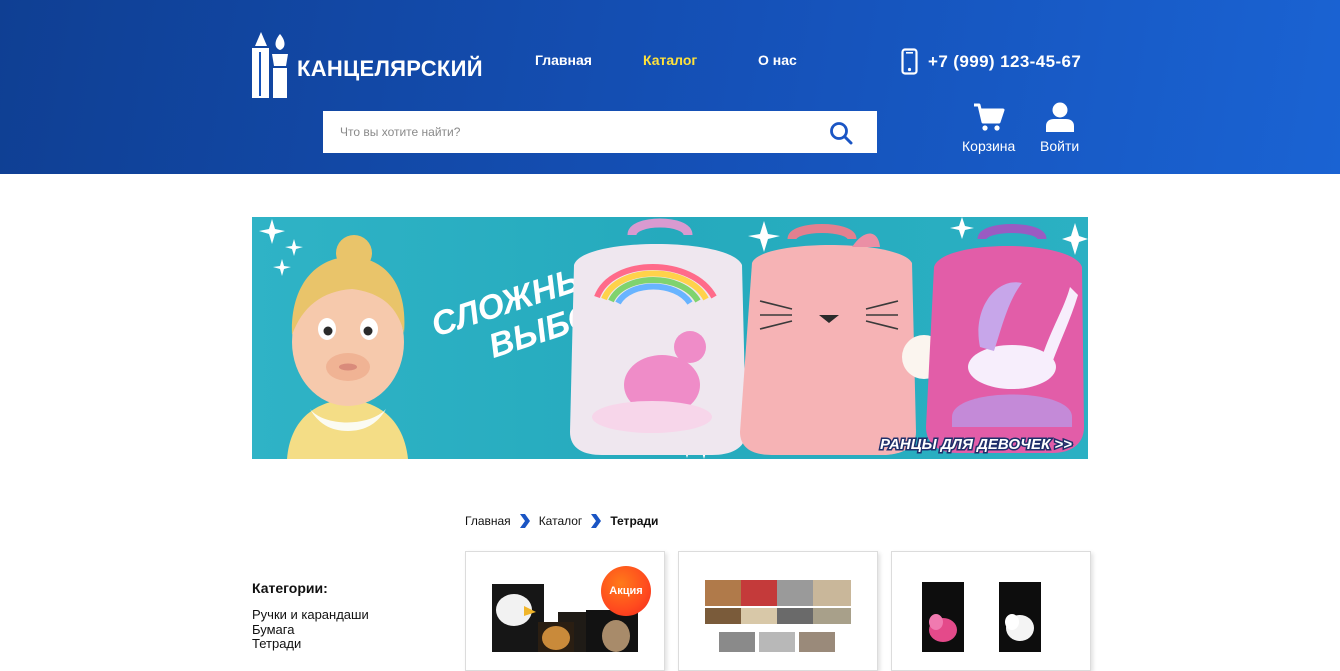  I want to click on backpack-pegasus, so click(1005, 338).